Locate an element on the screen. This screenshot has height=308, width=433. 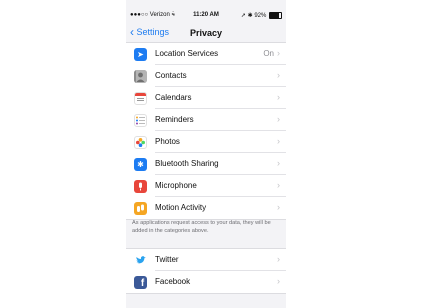
battery-percent: 92% is located at coordinates (260, 16).